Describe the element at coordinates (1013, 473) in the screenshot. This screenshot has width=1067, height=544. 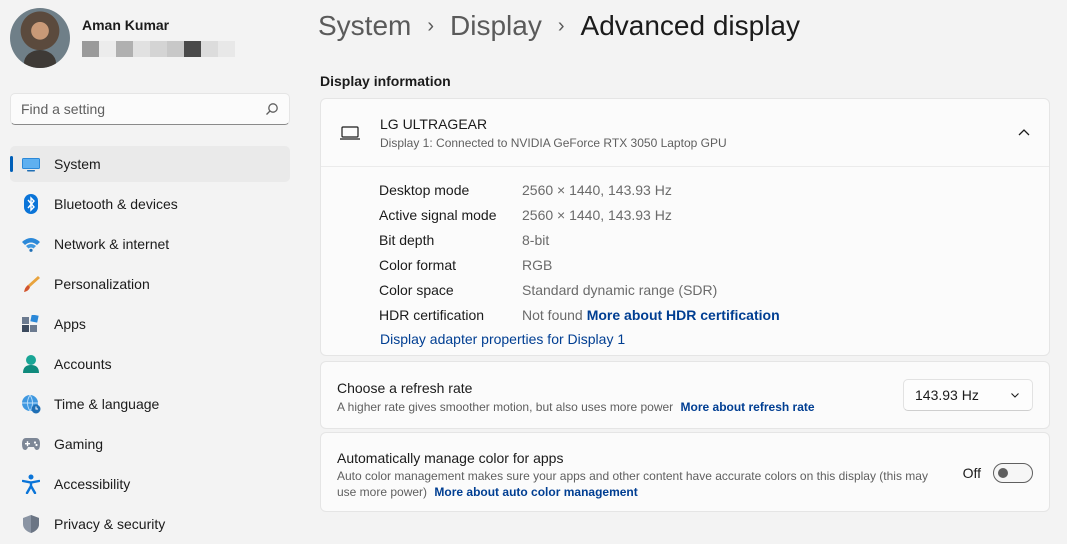
I see `color-management-toggle` at that location.